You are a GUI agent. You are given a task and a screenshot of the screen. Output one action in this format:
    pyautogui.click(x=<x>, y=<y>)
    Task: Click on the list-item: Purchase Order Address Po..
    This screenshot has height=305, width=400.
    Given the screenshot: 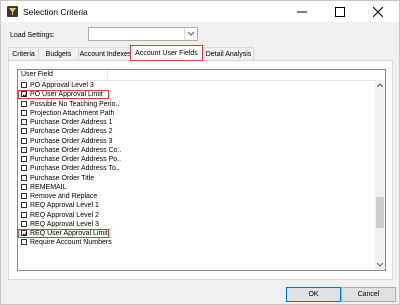 What is the action you would take?
    pyautogui.click(x=197, y=159)
    